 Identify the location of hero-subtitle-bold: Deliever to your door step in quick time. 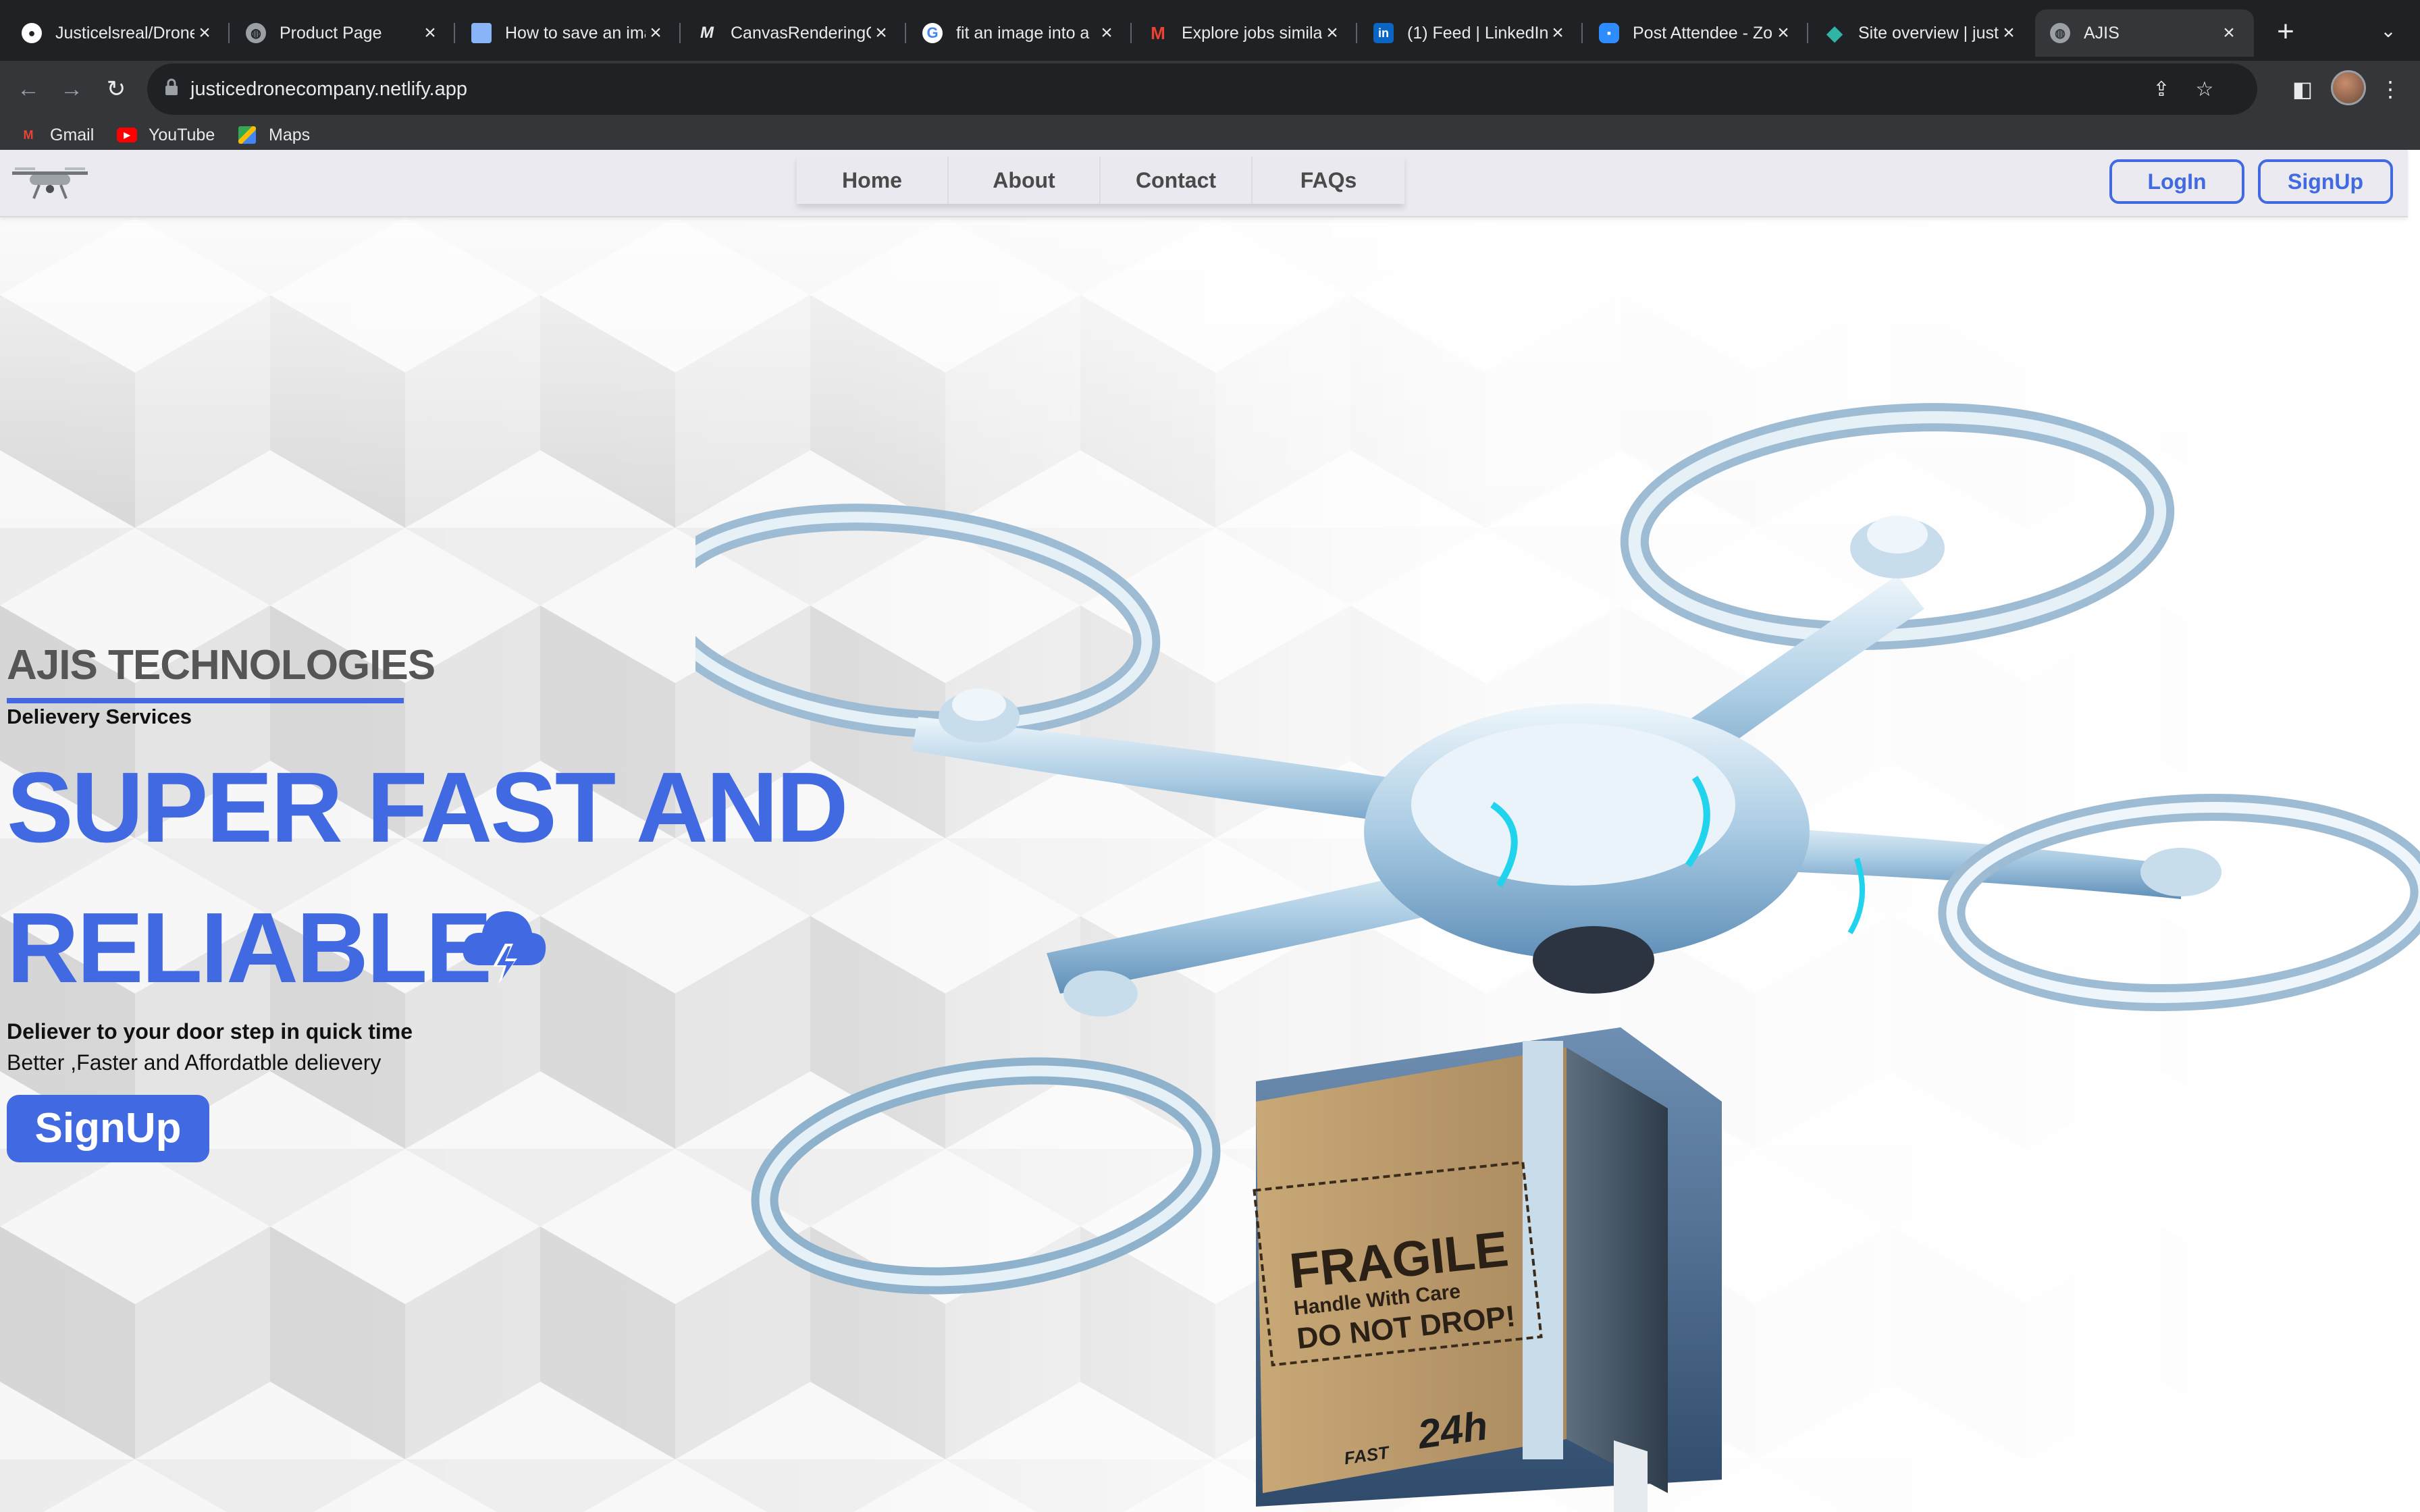
(210, 1031).